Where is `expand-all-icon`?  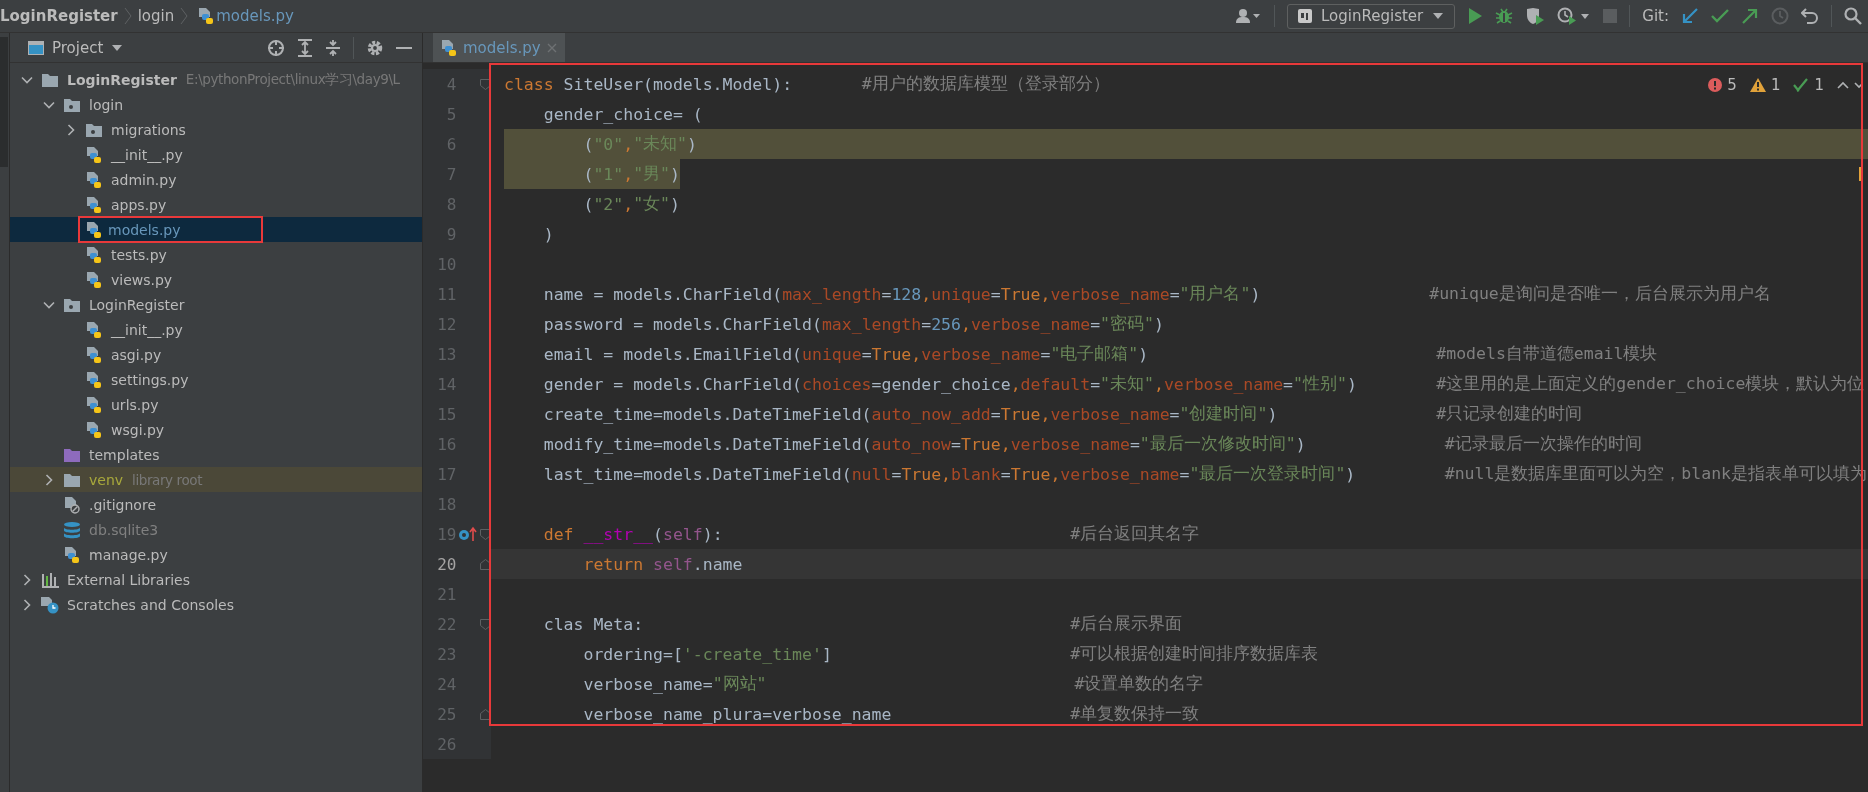
expand-all-icon is located at coordinates (305, 47).